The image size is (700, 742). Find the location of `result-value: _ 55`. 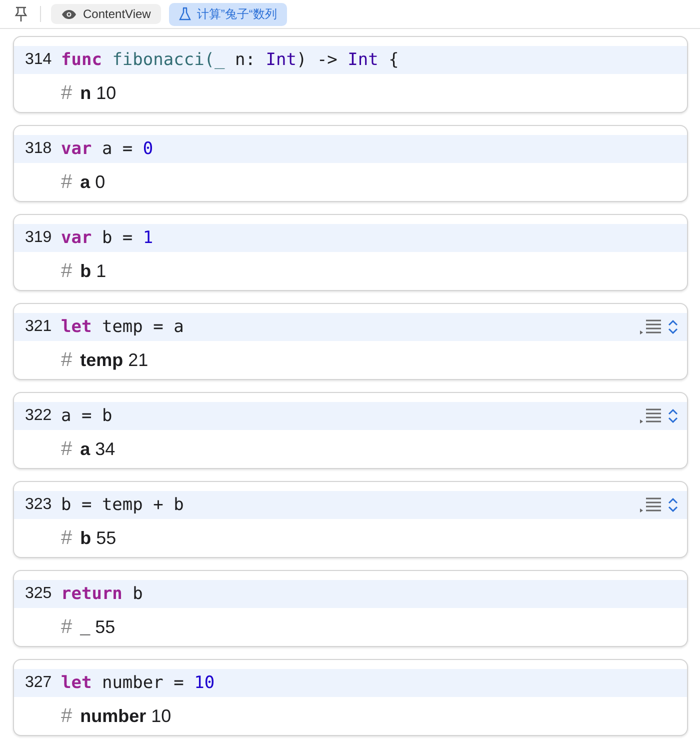

result-value: _ 55 is located at coordinates (98, 627).